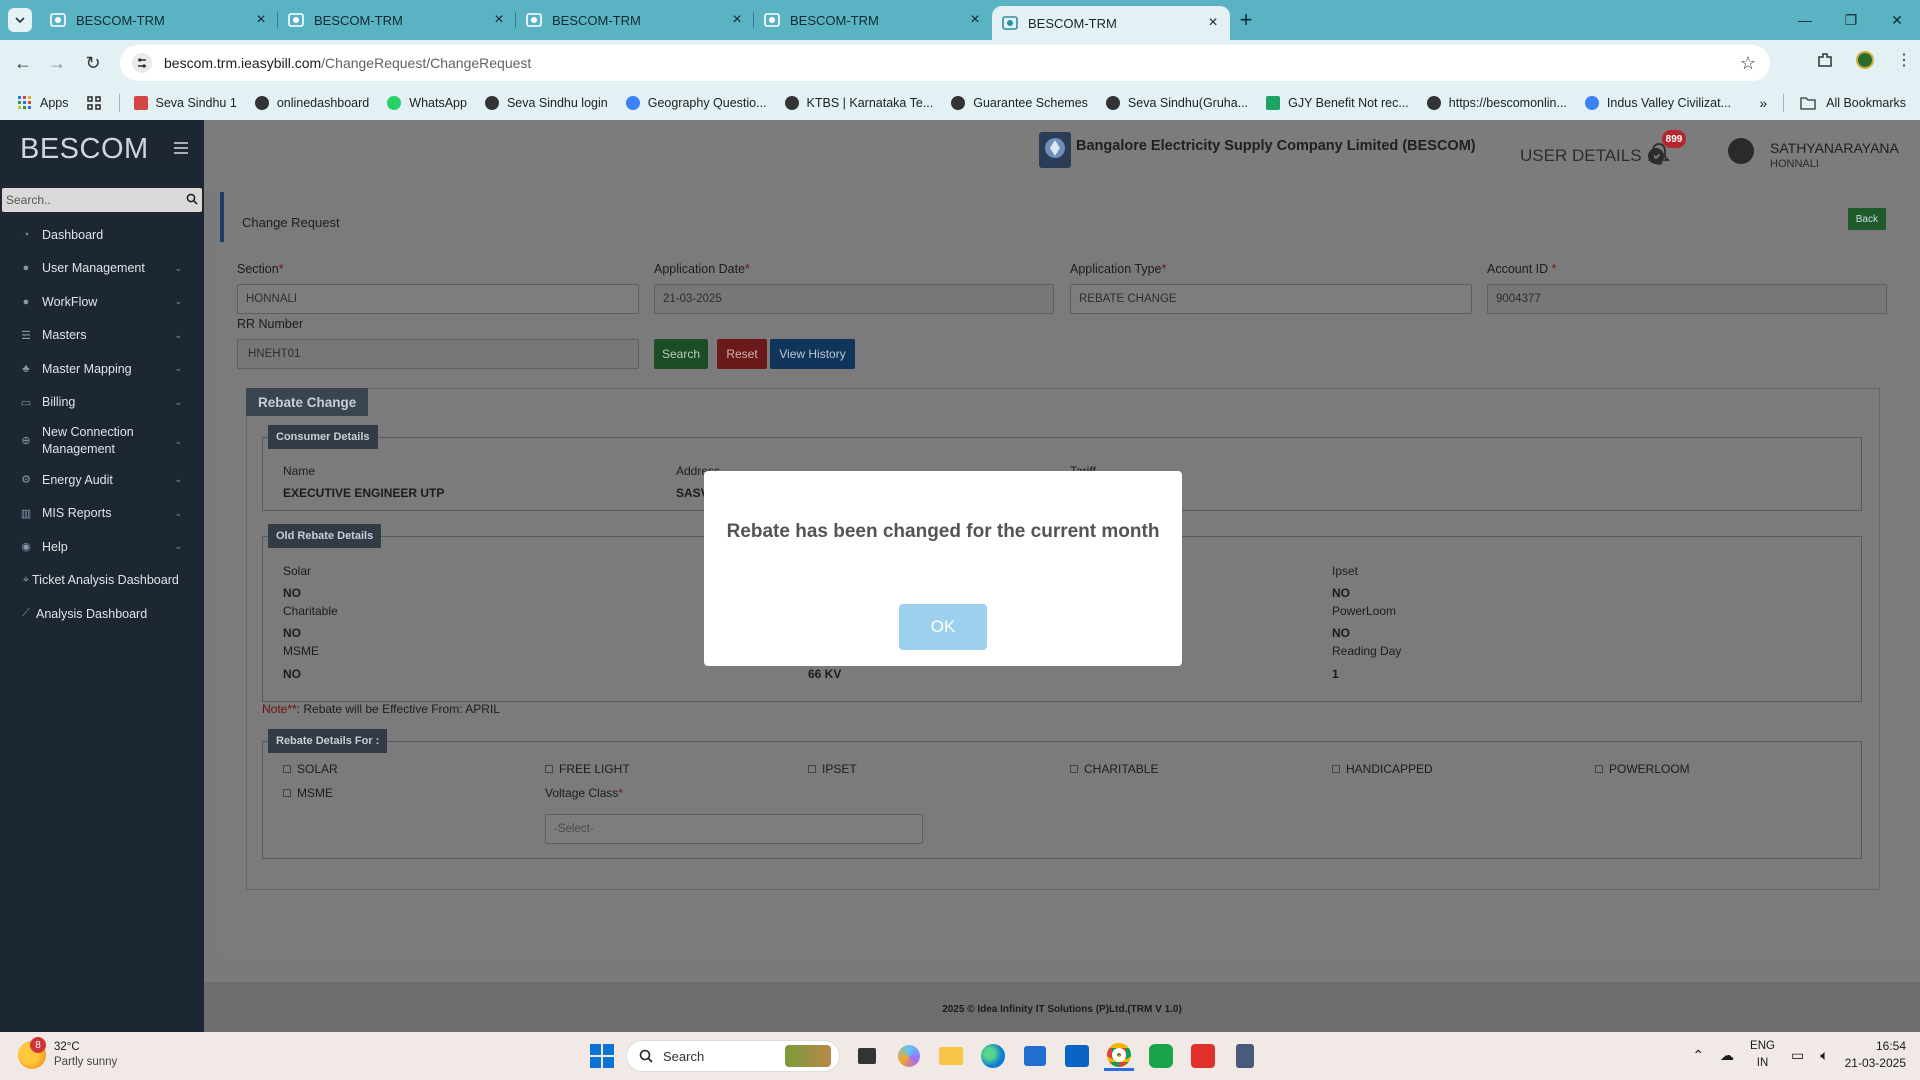 Image resolution: width=1920 pixels, height=1080 pixels. Describe the element at coordinates (1741, 151) in the screenshot. I see `avatar` at that location.